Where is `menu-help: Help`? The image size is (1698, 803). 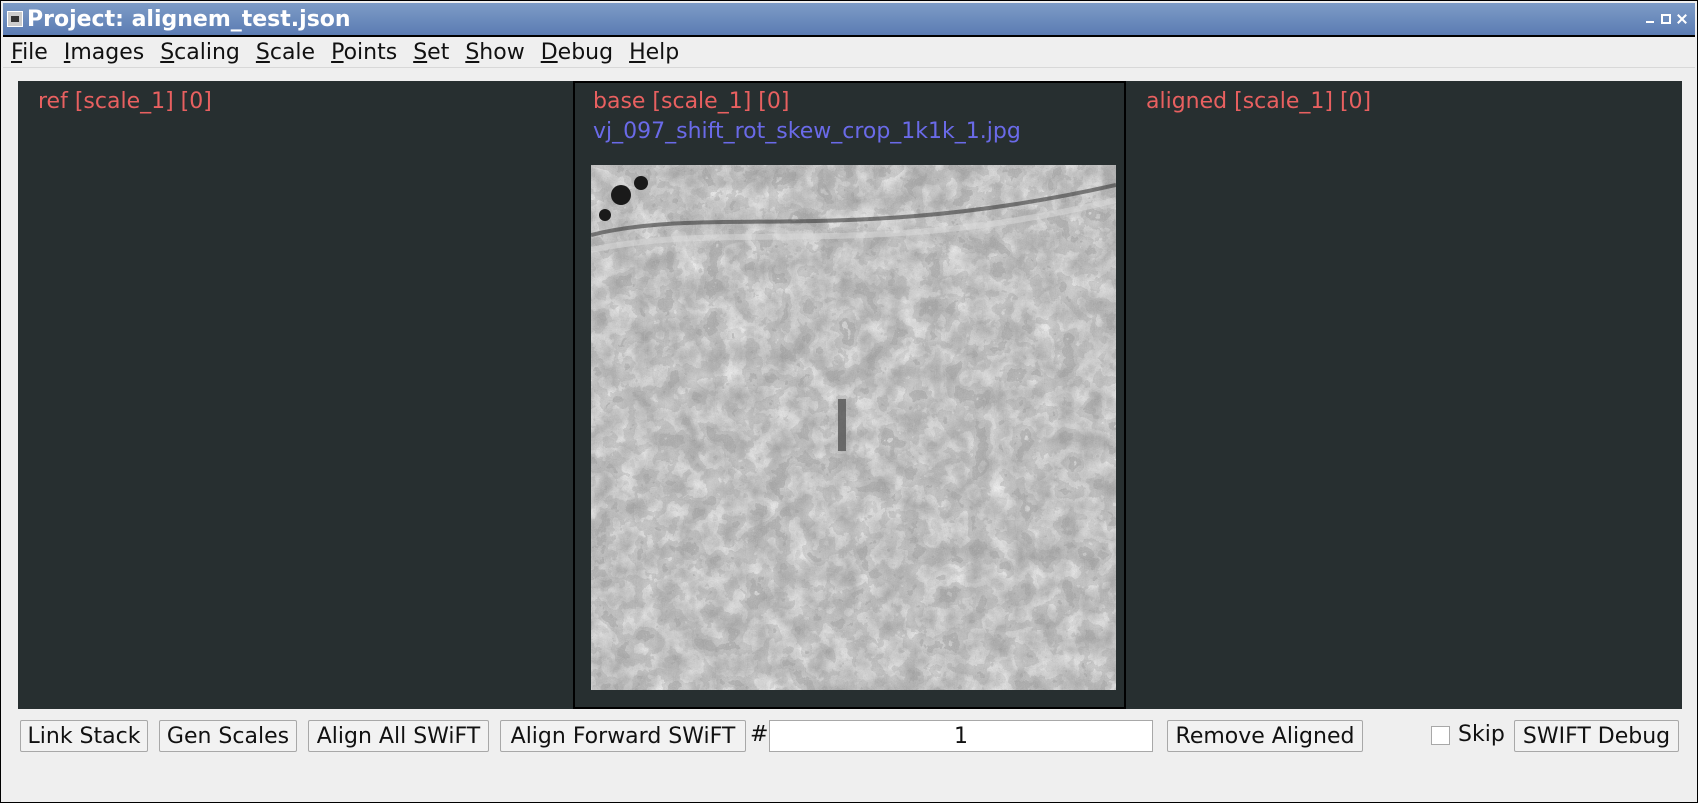
menu-help: Help is located at coordinates (654, 52).